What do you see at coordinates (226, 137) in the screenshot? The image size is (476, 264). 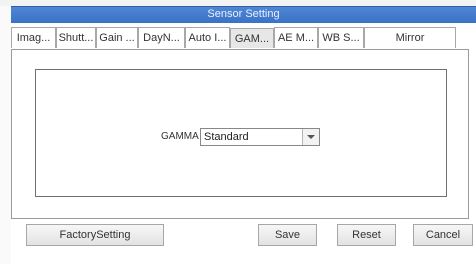 I see `gamma-select-value: Standard` at bounding box center [226, 137].